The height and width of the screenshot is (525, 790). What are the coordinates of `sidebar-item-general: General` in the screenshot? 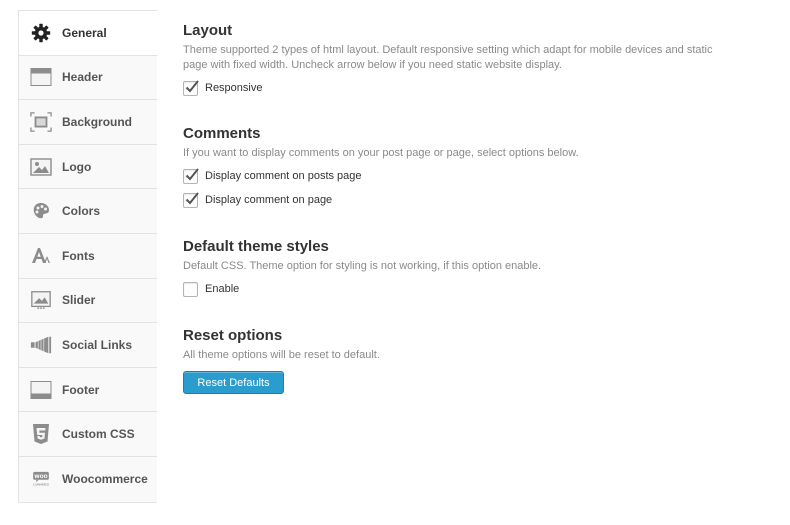 It's located at (88, 33).